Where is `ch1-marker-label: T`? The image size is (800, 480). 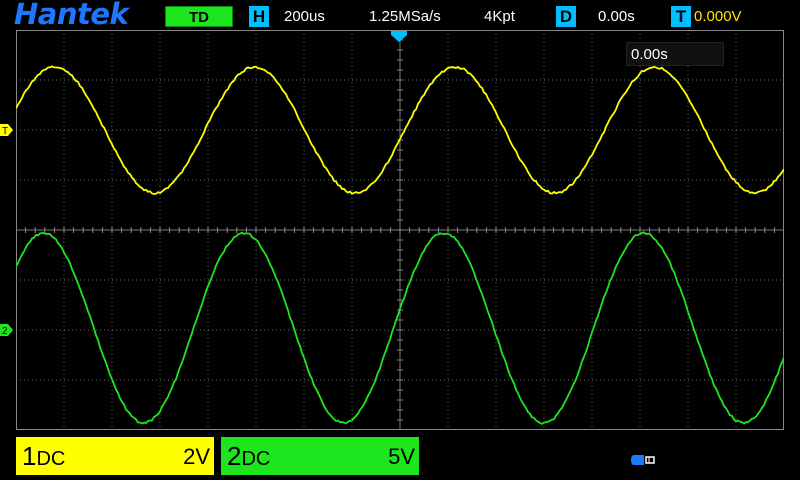
ch1-marker-label: T is located at coordinates (5, 131).